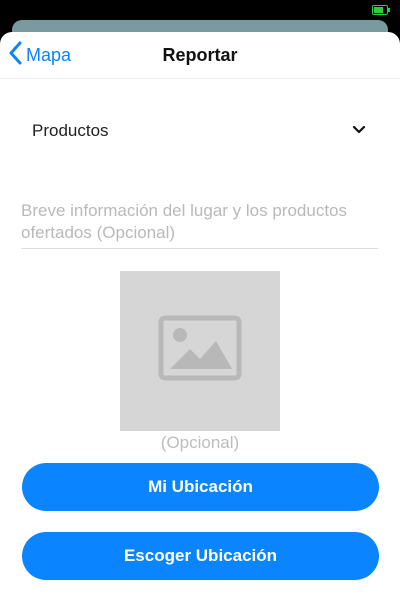 The image size is (400, 603). Describe the element at coordinates (381, 10) in the screenshot. I see `battery-icon` at that location.